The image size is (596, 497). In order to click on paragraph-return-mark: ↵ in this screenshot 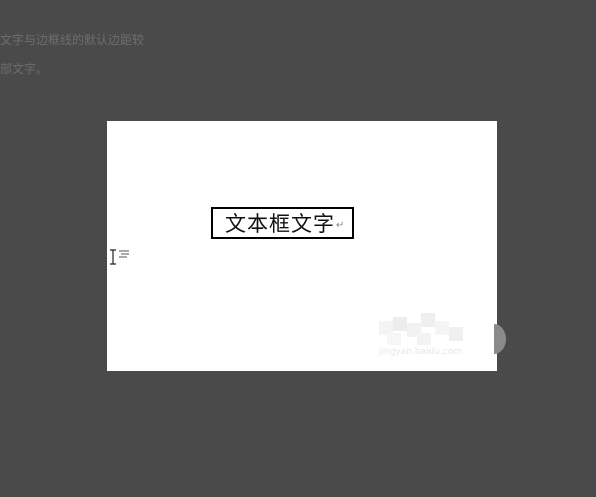, I will do `click(340, 225)`.